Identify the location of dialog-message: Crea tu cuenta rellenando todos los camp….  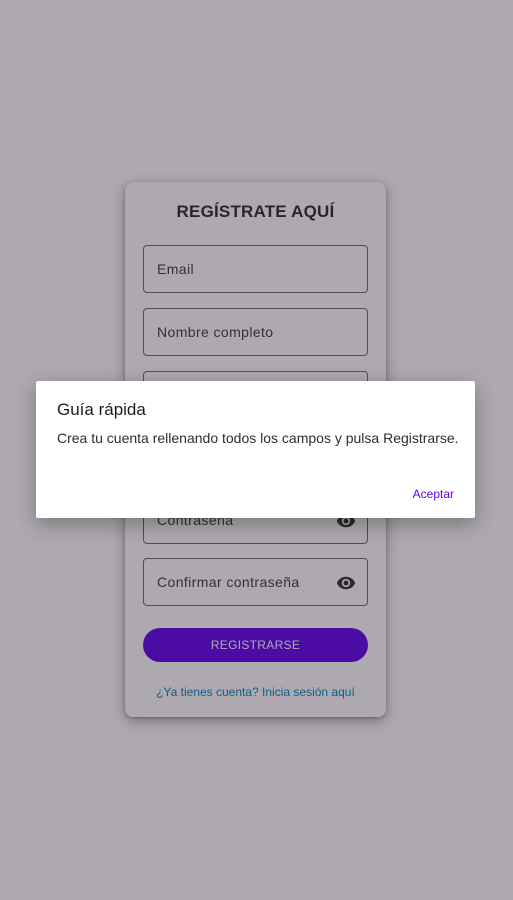
(258, 438).